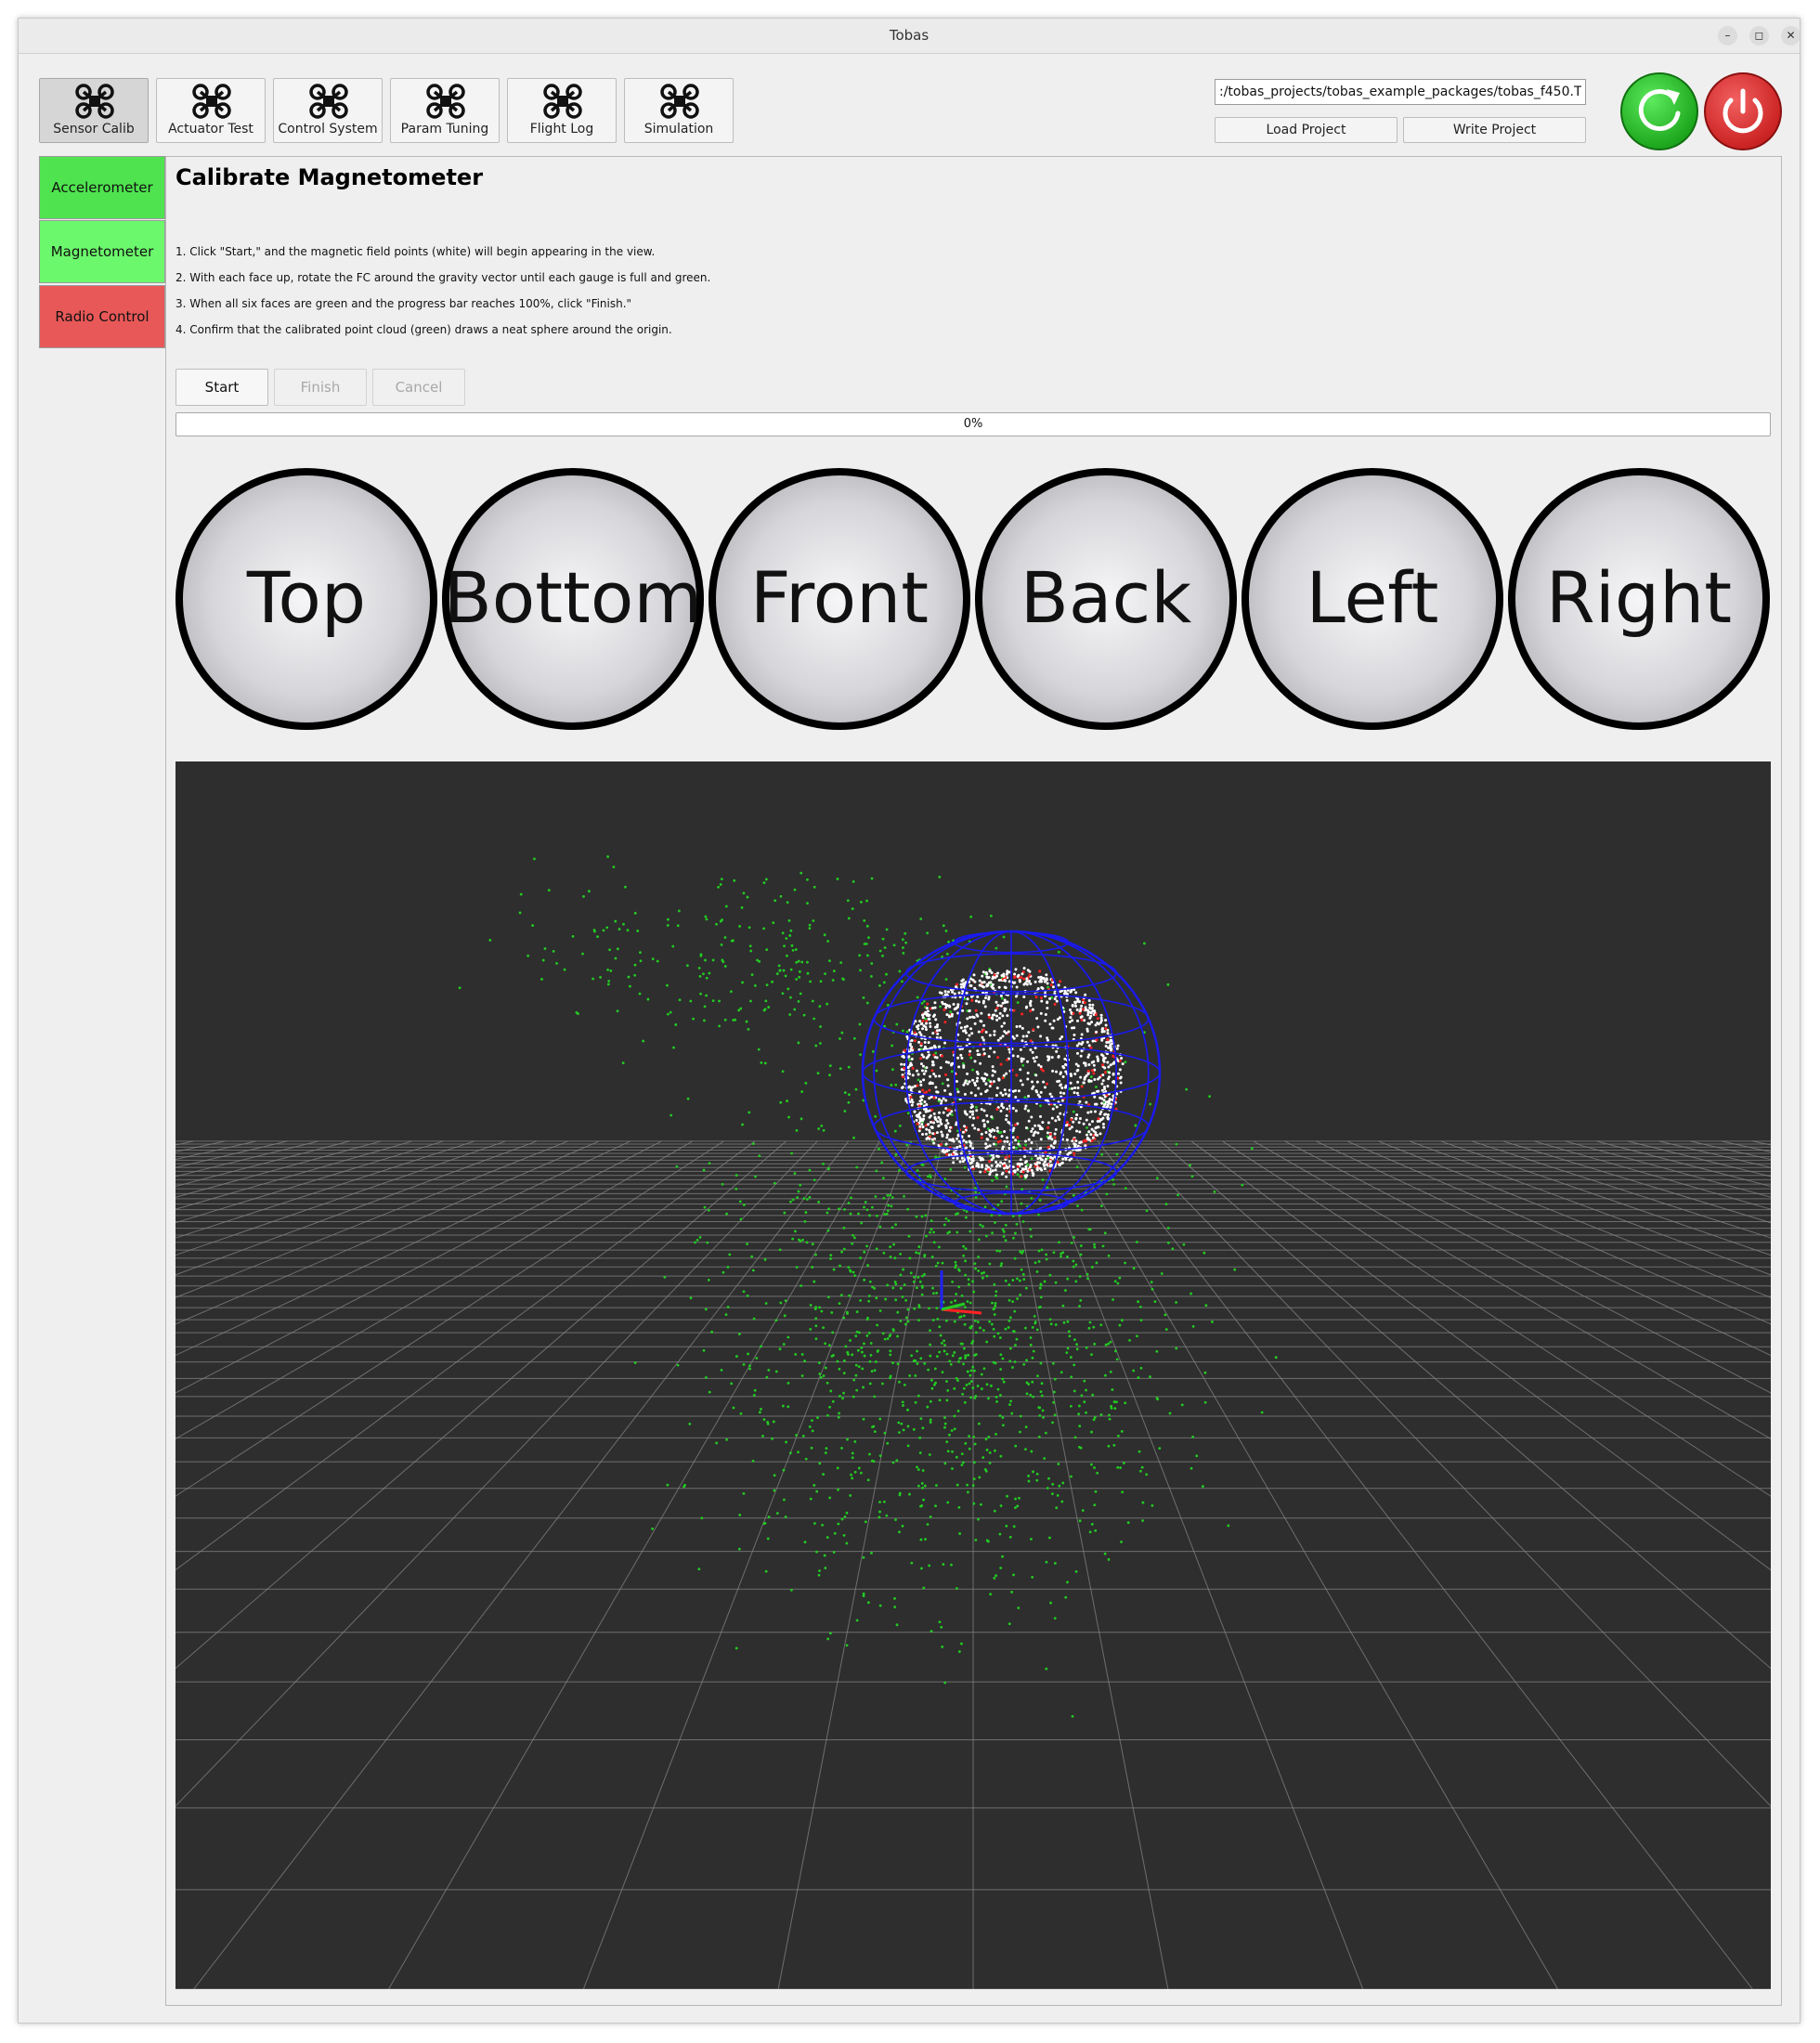 The width and height of the screenshot is (1820, 2043). I want to click on tab-control-system: Control System, so click(328, 110).